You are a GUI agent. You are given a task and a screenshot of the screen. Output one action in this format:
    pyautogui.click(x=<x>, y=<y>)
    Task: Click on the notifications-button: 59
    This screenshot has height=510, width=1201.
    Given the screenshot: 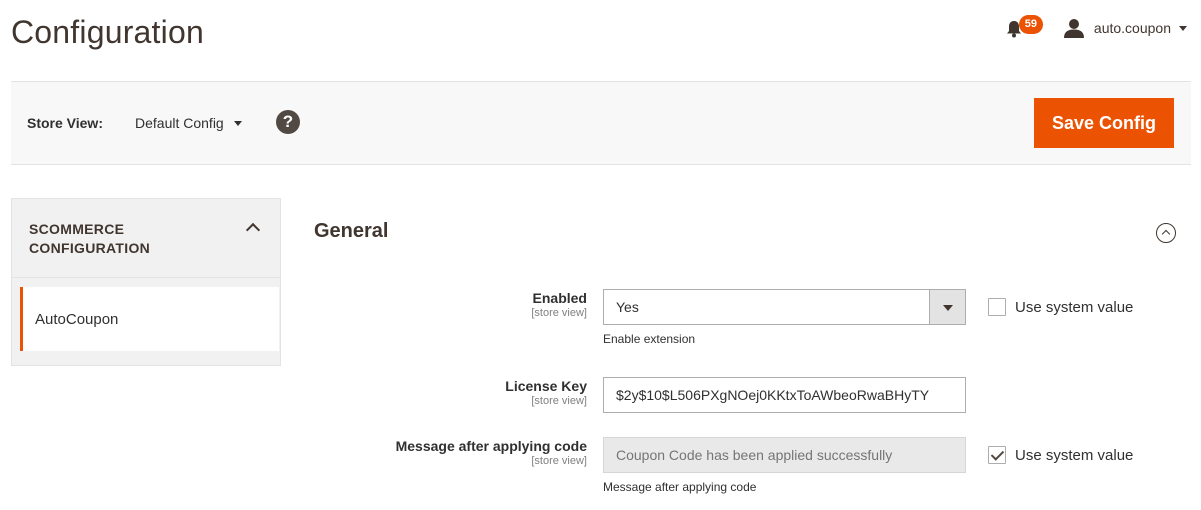 What is the action you would take?
    pyautogui.click(x=1023, y=28)
    